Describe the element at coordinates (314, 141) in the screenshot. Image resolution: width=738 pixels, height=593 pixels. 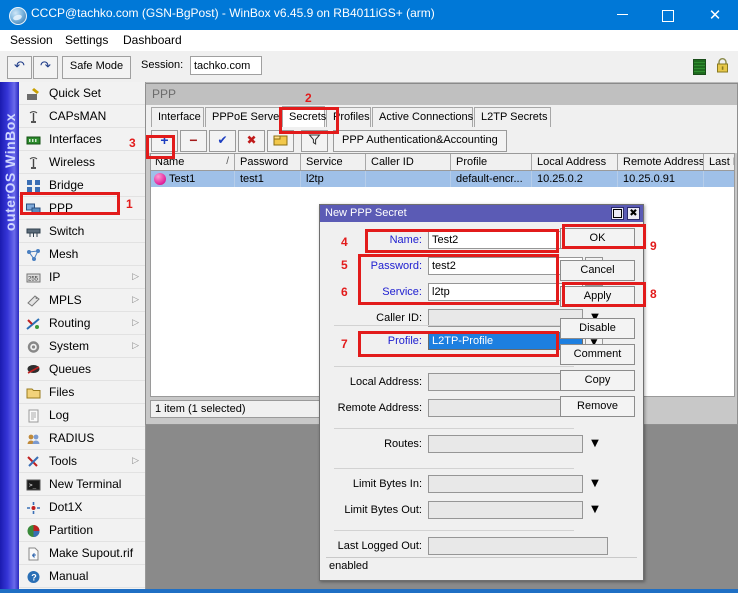
I see `filter-button` at that location.